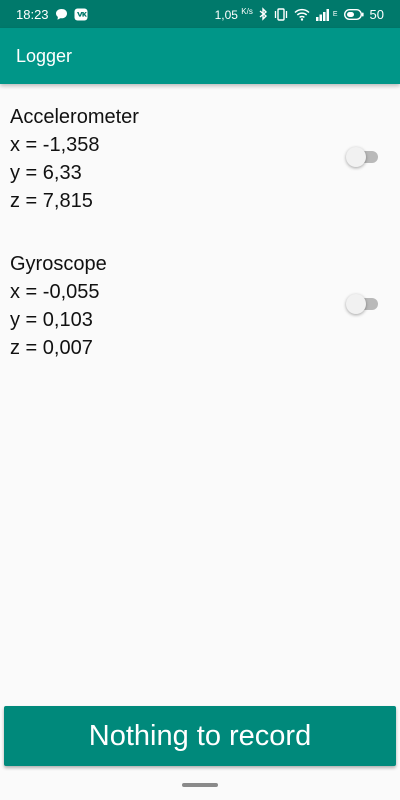 The height and width of the screenshot is (800, 400). What do you see at coordinates (200, 14) in the screenshot?
I see `status-bar: 18:23 1,05 K/s E 50` at bounding box center [200, 14].